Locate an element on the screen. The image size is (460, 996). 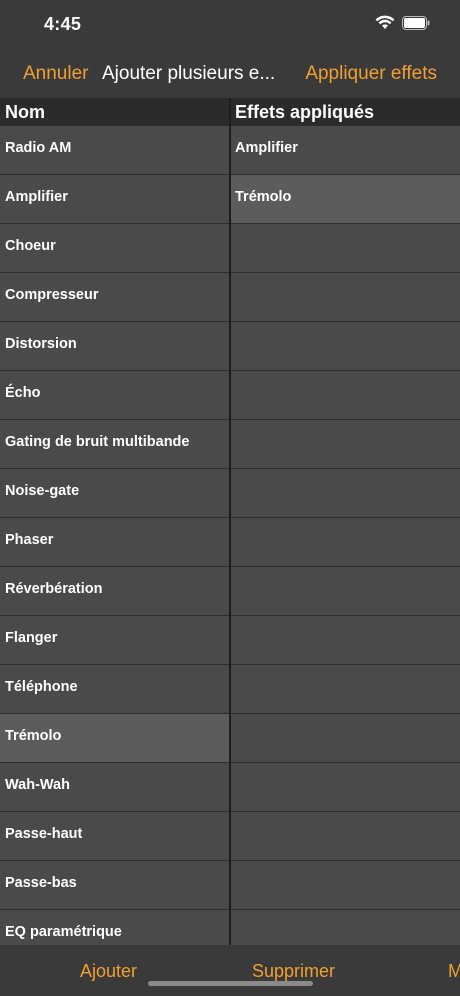
effect-row: Radio AM is located at coordinates (114, 150).